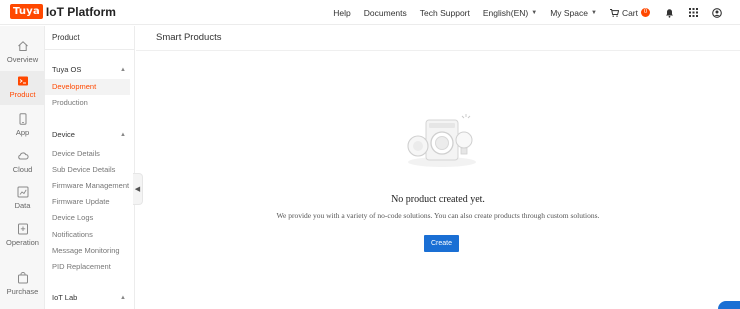 This screenshot has height=309, width=740. I want to click on page-title: Smart Products, so click(189, 37).